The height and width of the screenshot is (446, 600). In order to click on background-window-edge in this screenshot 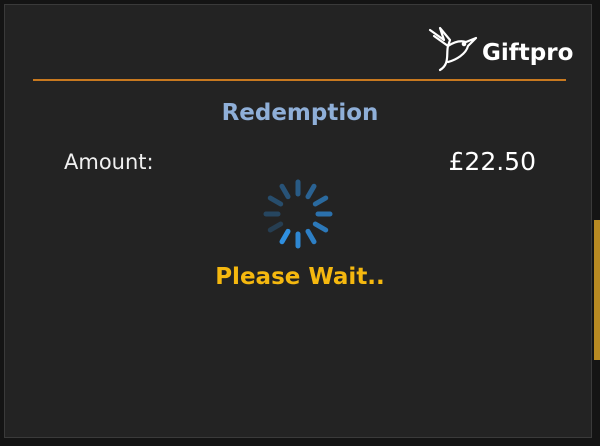, I will do `click(597, 290)`.